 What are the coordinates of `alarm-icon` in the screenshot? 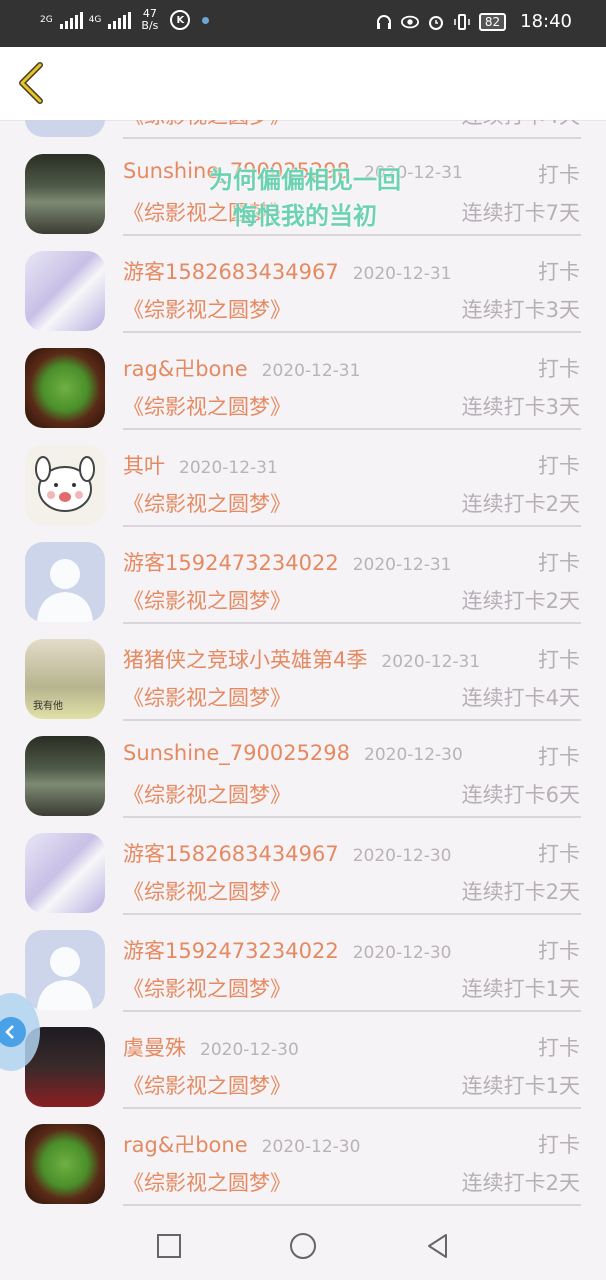 It's located at (436, 22).